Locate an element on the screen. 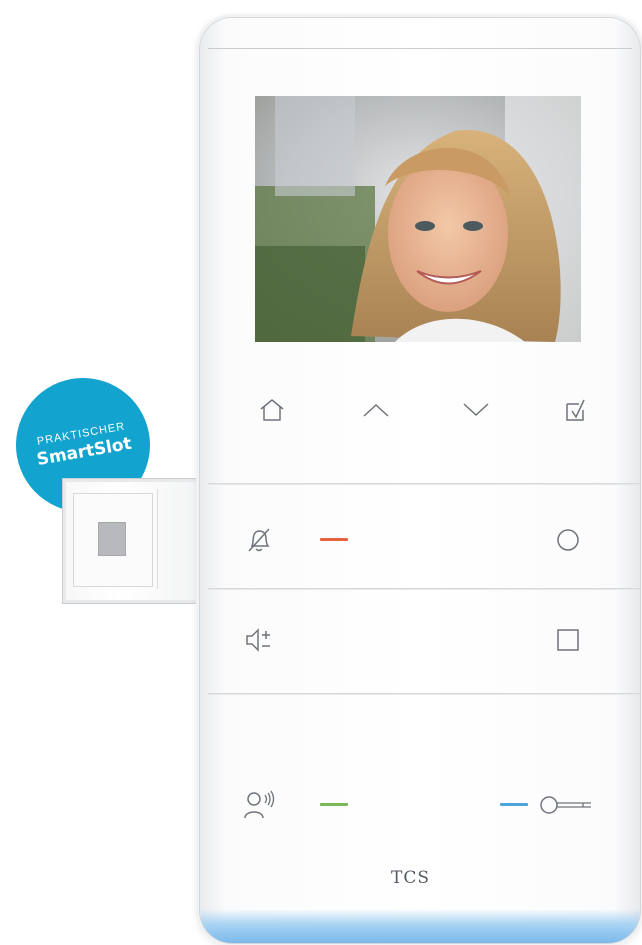 Image resolution: width=642 pixels, height=945 pixels. home-button is located at coordinates (272, 410).